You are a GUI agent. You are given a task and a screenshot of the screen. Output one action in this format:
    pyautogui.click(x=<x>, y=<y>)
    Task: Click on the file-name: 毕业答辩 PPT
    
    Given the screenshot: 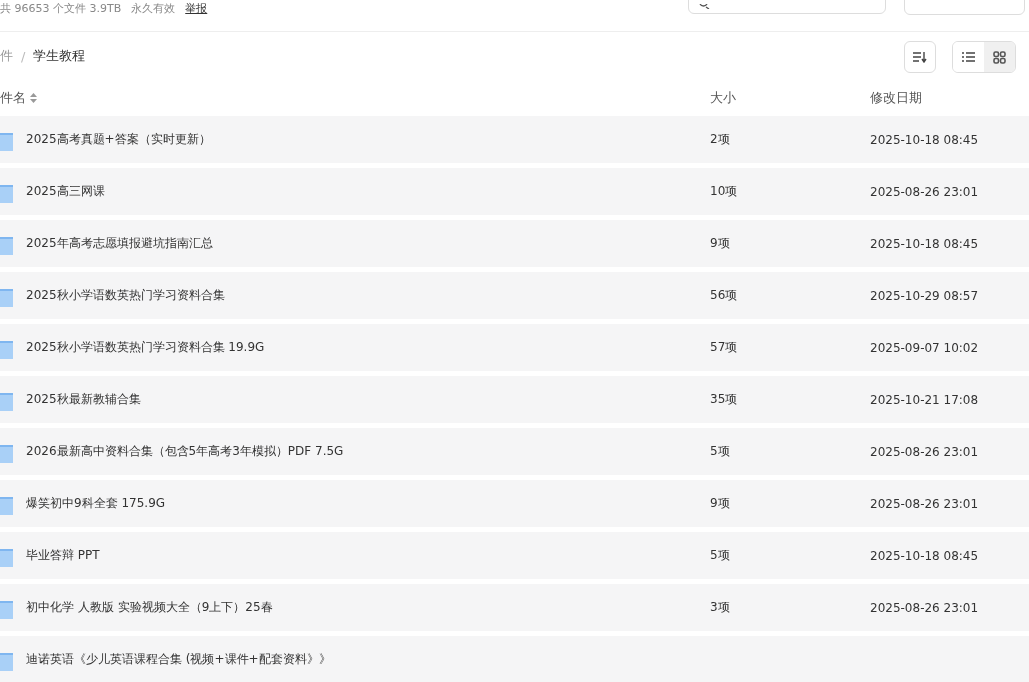 What is the action you would take?
    pyautogui.click(x=63, y=555)
    